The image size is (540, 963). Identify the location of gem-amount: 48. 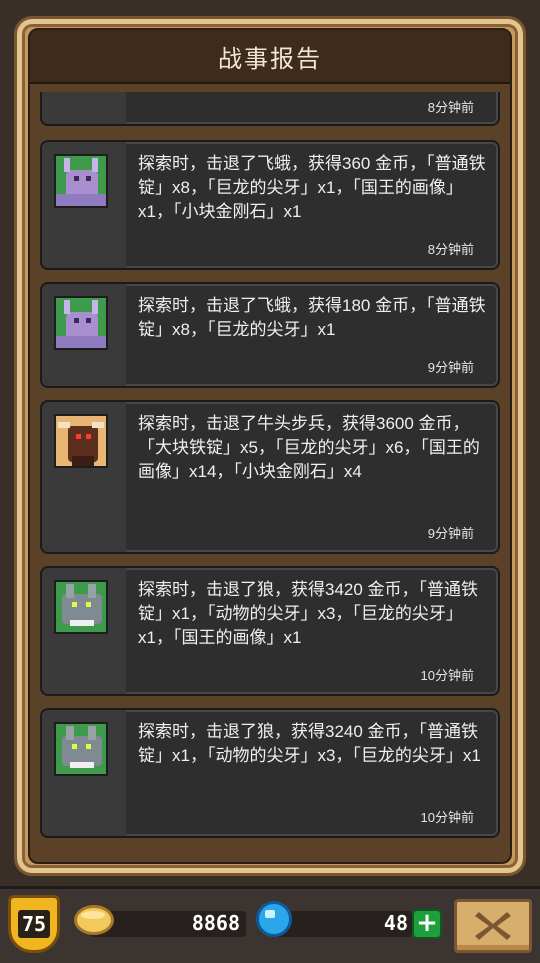
(395, 923).